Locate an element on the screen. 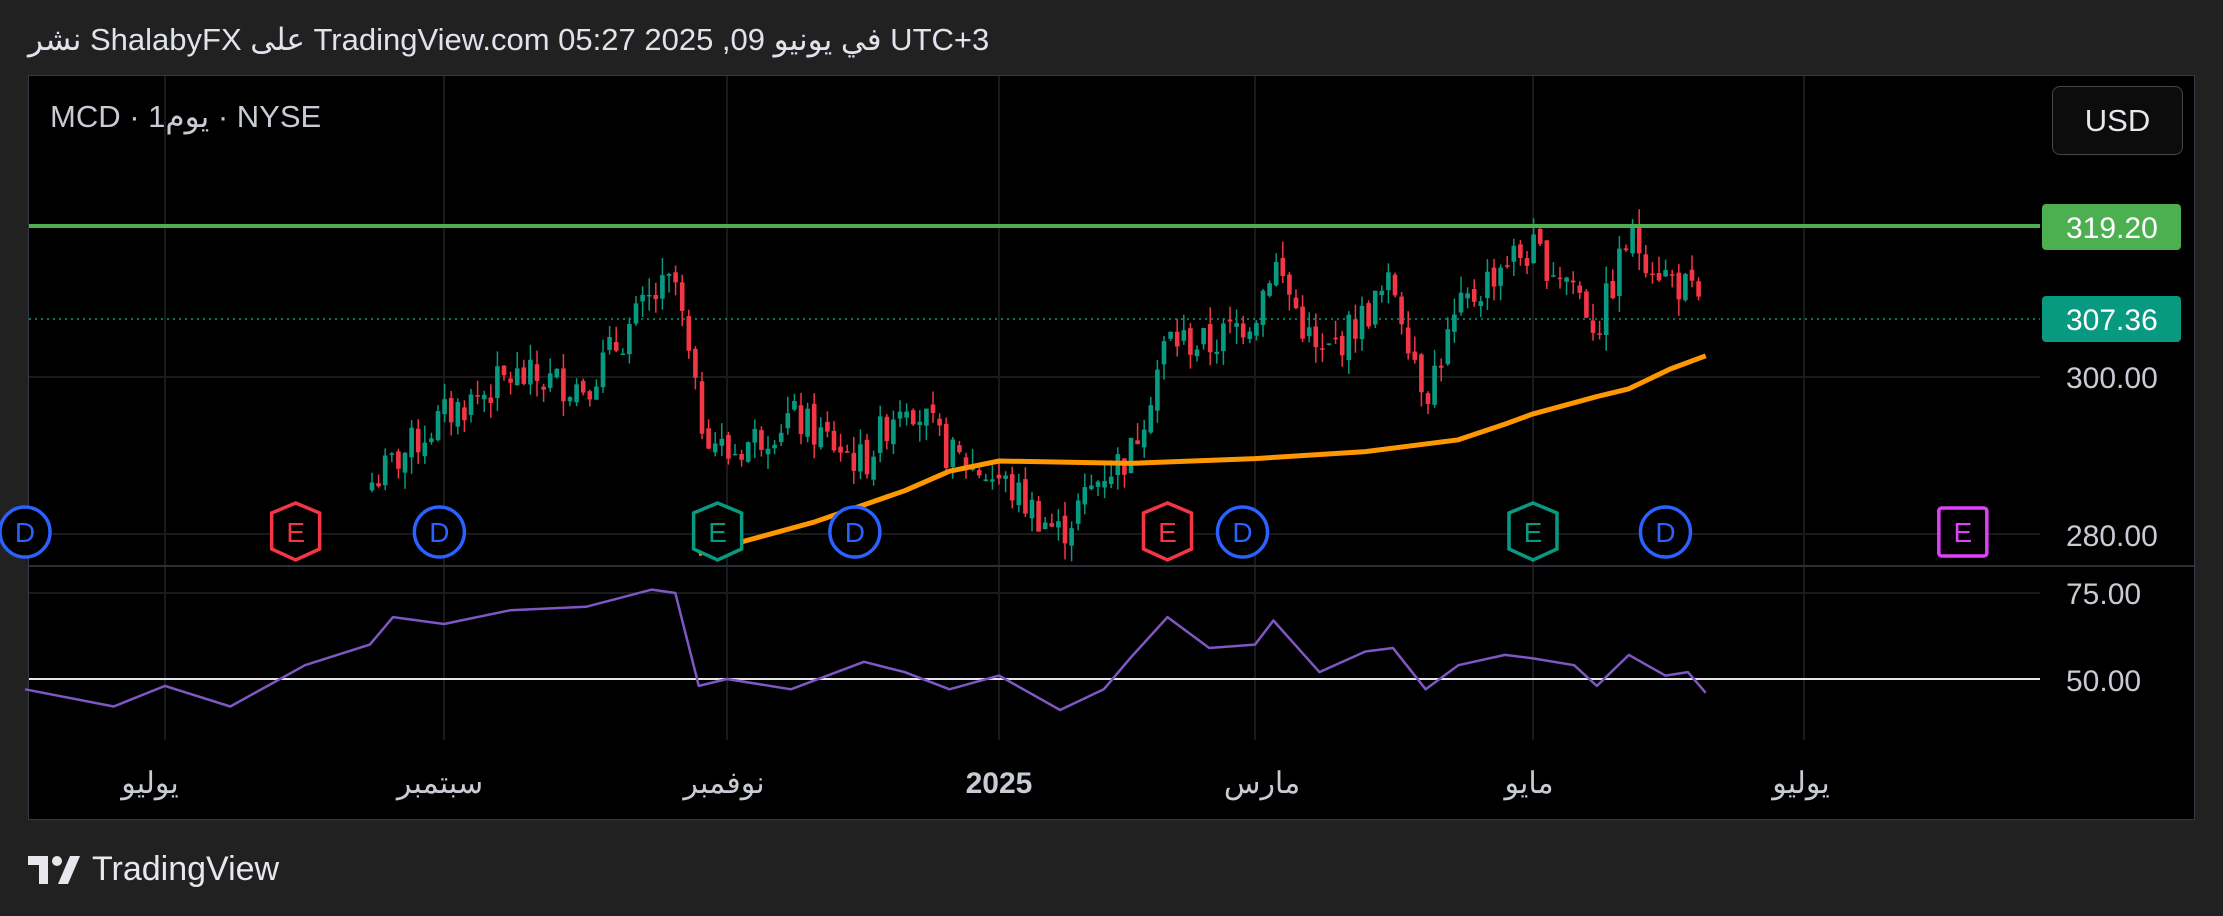 This screenshot has width=2223, height=916. resistance-price-badge: 319.20 is located at coordinates (2111, 227).